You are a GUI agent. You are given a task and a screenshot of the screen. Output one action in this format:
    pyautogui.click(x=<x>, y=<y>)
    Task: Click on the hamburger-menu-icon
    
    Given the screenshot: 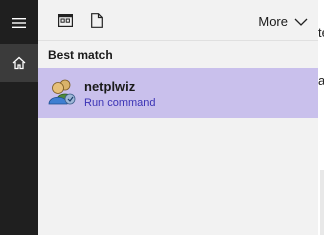 What is the action you would take?
    pyautogui.click(x=19, y=23)
    